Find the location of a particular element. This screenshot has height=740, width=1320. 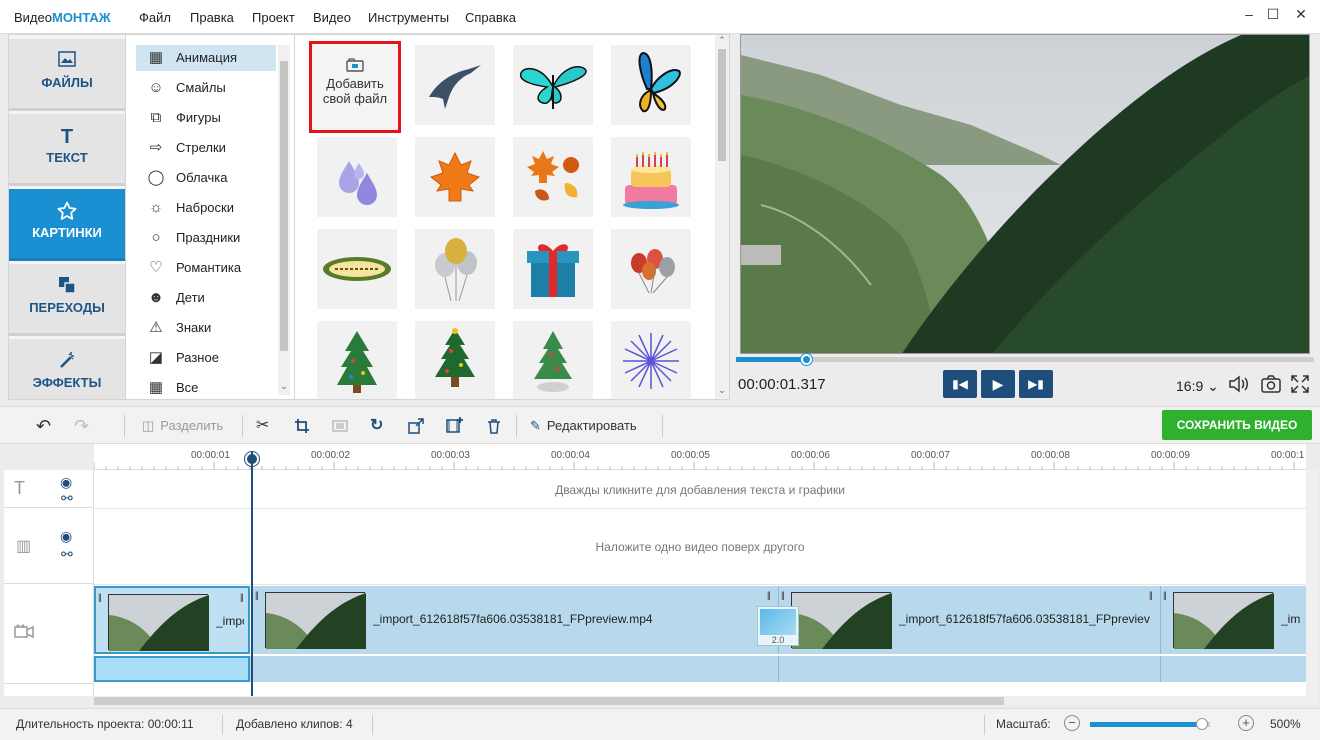

crop-icon is located at coordinates (302, 426).